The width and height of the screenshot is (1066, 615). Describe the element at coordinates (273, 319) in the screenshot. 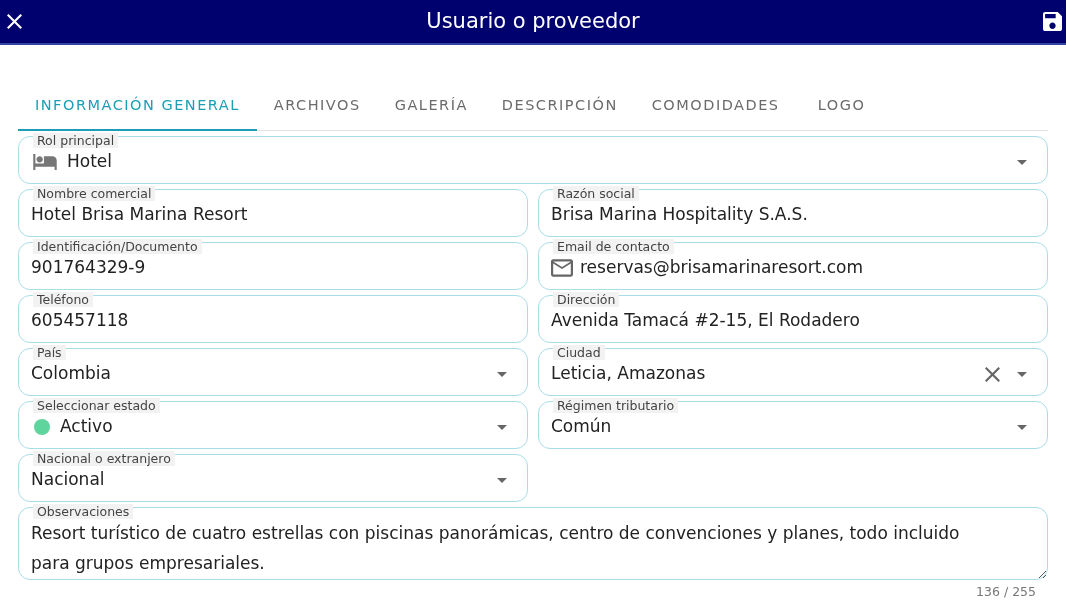

I see `text-field: Teléfono 605457118` at that location.